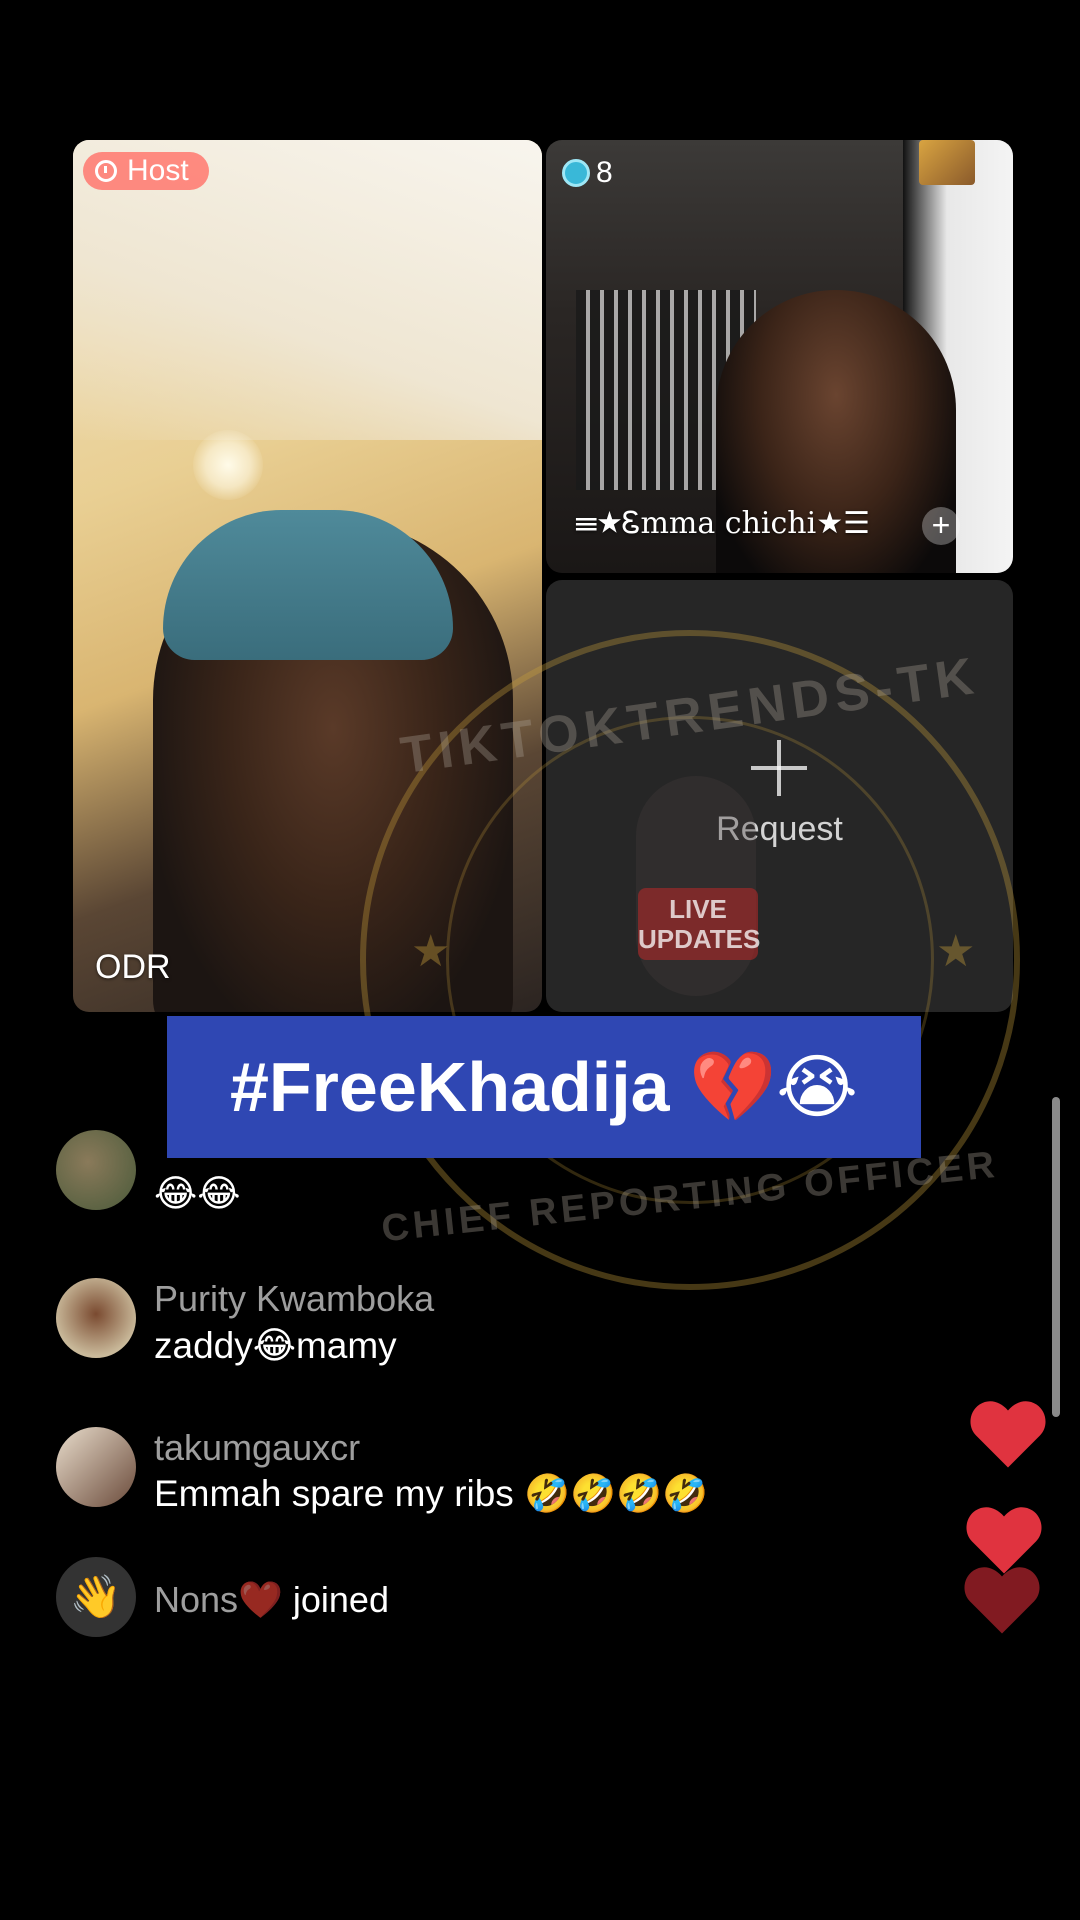 This screenshot has width=1080, height=1920. Describe the element at coordinates (947, 162) in the screenshot. I see `guest-gift-thumbnail` at that location.